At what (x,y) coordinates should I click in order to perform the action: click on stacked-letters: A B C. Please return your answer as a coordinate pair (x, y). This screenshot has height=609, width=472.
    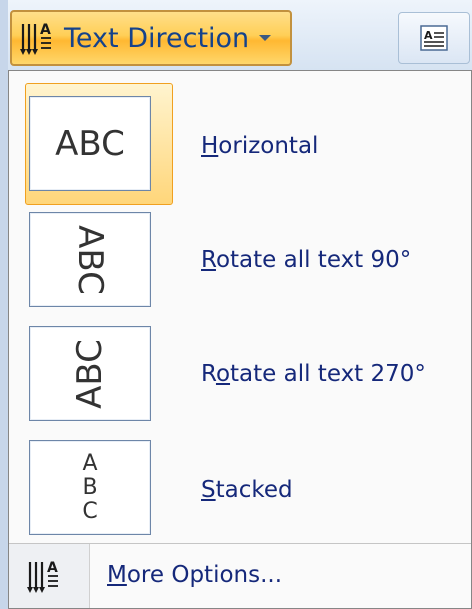
    Looking at the image, I should click on (90, 487).